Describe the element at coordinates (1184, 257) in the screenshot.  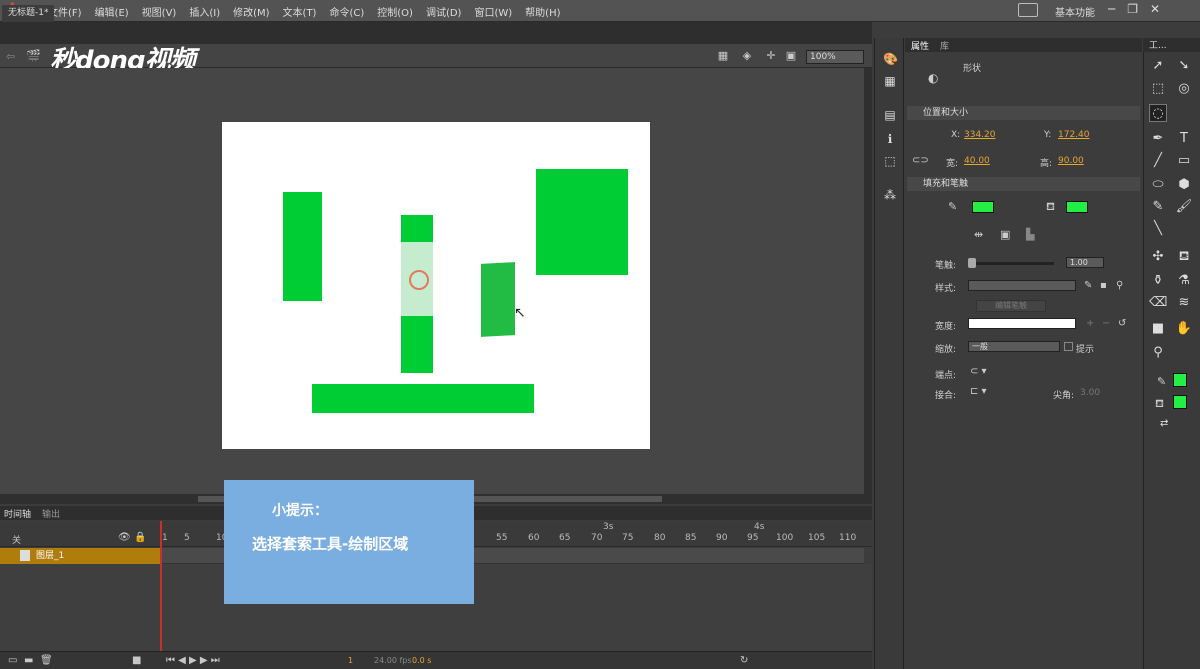
I see `paint-bucket-tool-icon: ⛾` at that location.